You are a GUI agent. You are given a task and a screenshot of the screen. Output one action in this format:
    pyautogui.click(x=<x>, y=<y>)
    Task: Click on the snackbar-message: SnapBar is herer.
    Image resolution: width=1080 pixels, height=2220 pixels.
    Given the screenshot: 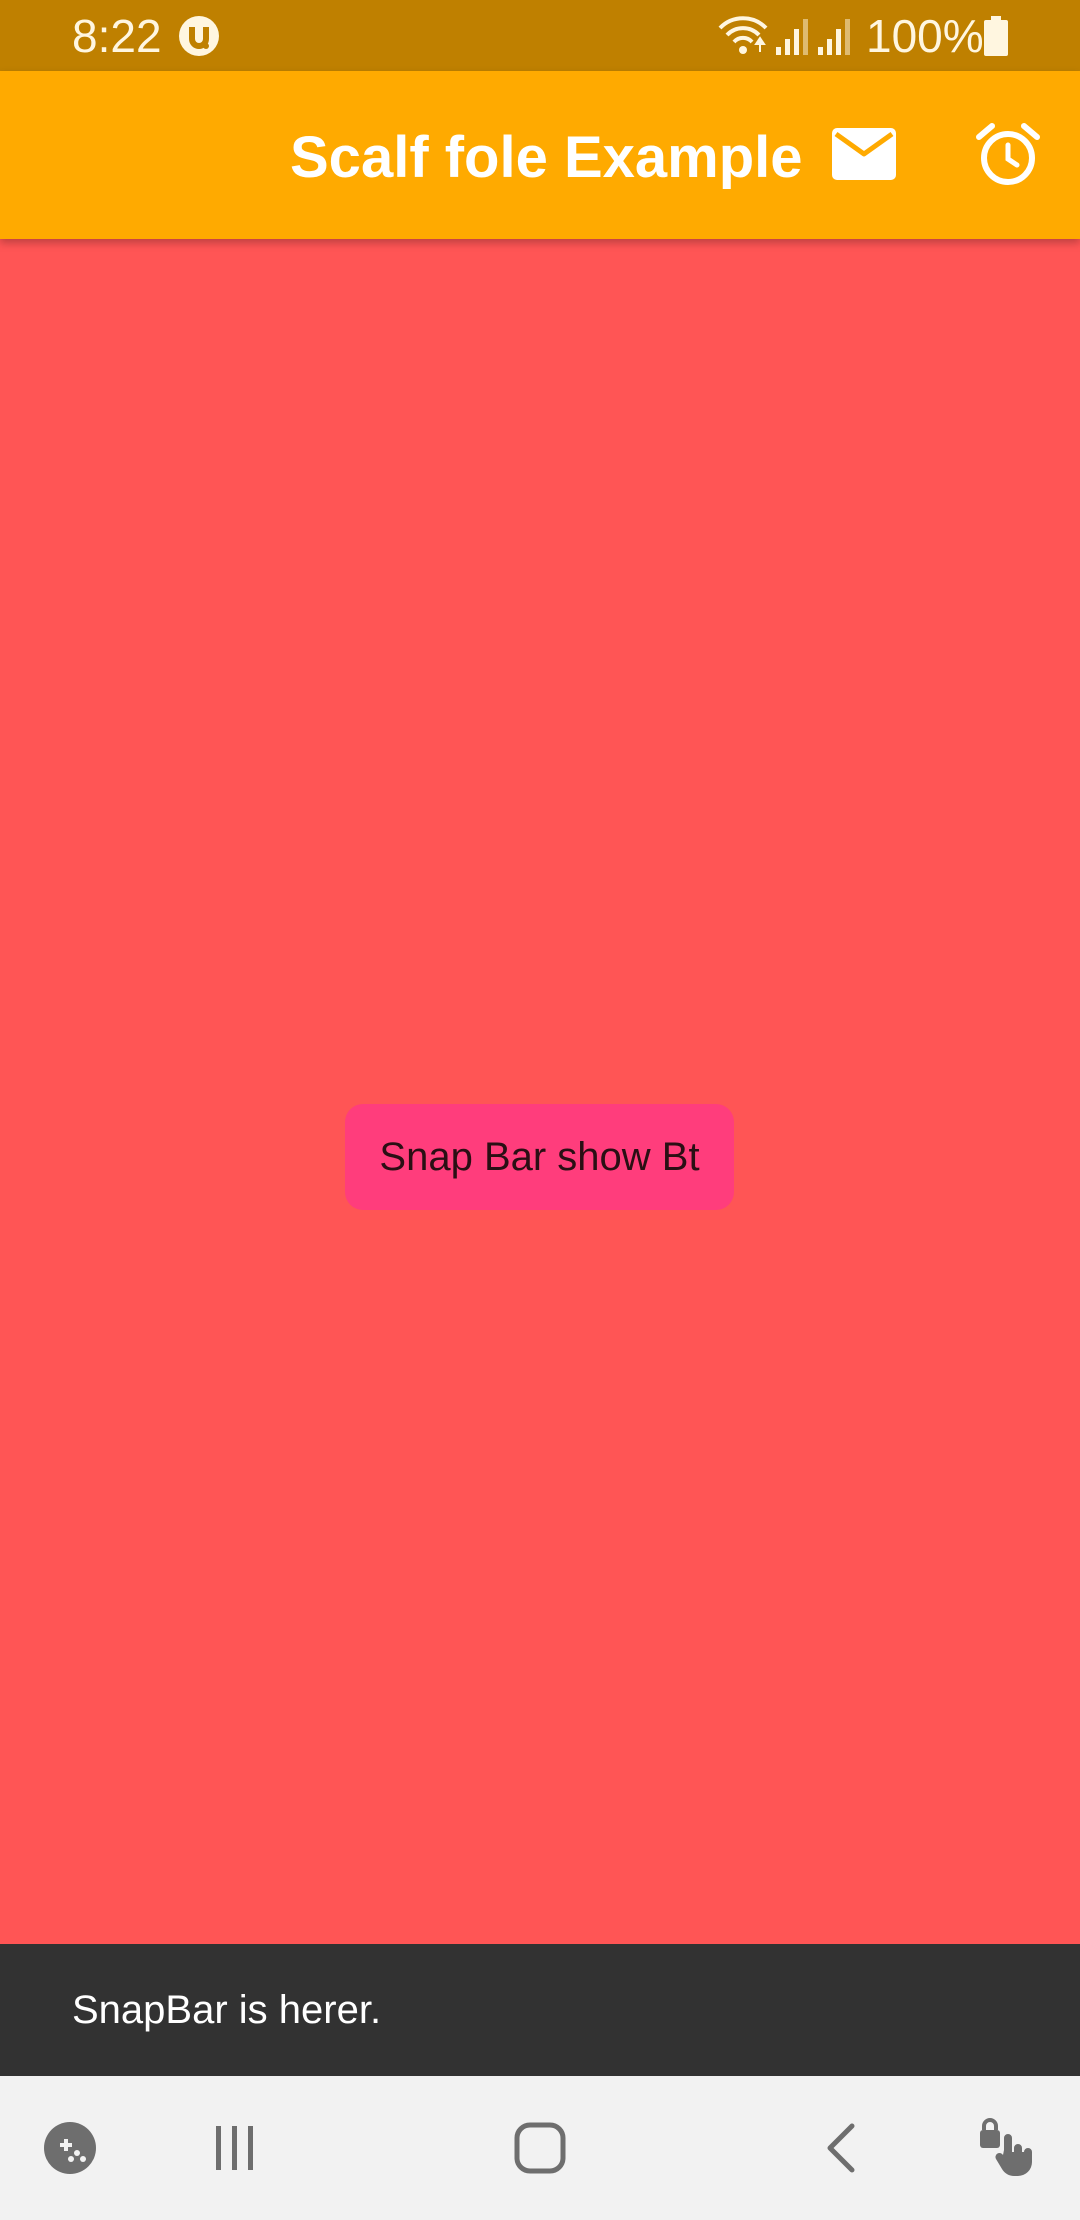 What is the action you would take?
    pyautogui.click(x=227, y=2010)
    